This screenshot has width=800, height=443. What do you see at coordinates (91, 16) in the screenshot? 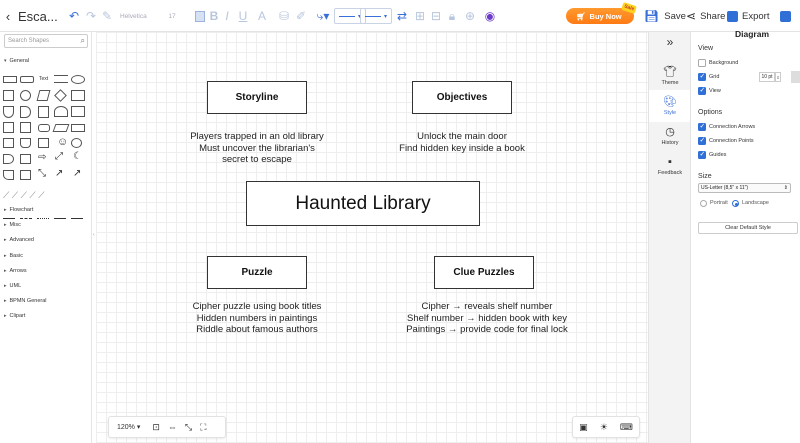
I see `redo-icon: ↷` at bounding box center [91, 16].